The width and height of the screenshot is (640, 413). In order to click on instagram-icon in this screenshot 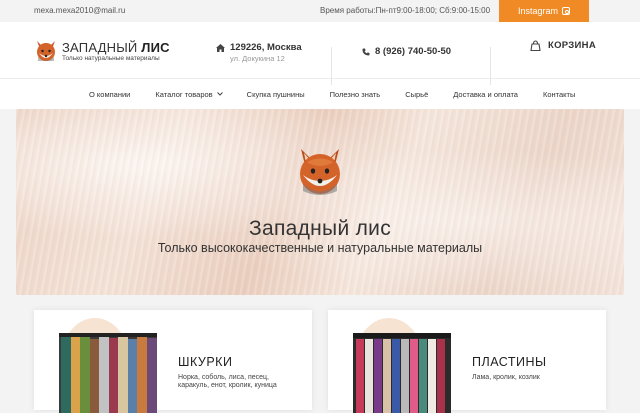, I will do `click(566, 11)`.